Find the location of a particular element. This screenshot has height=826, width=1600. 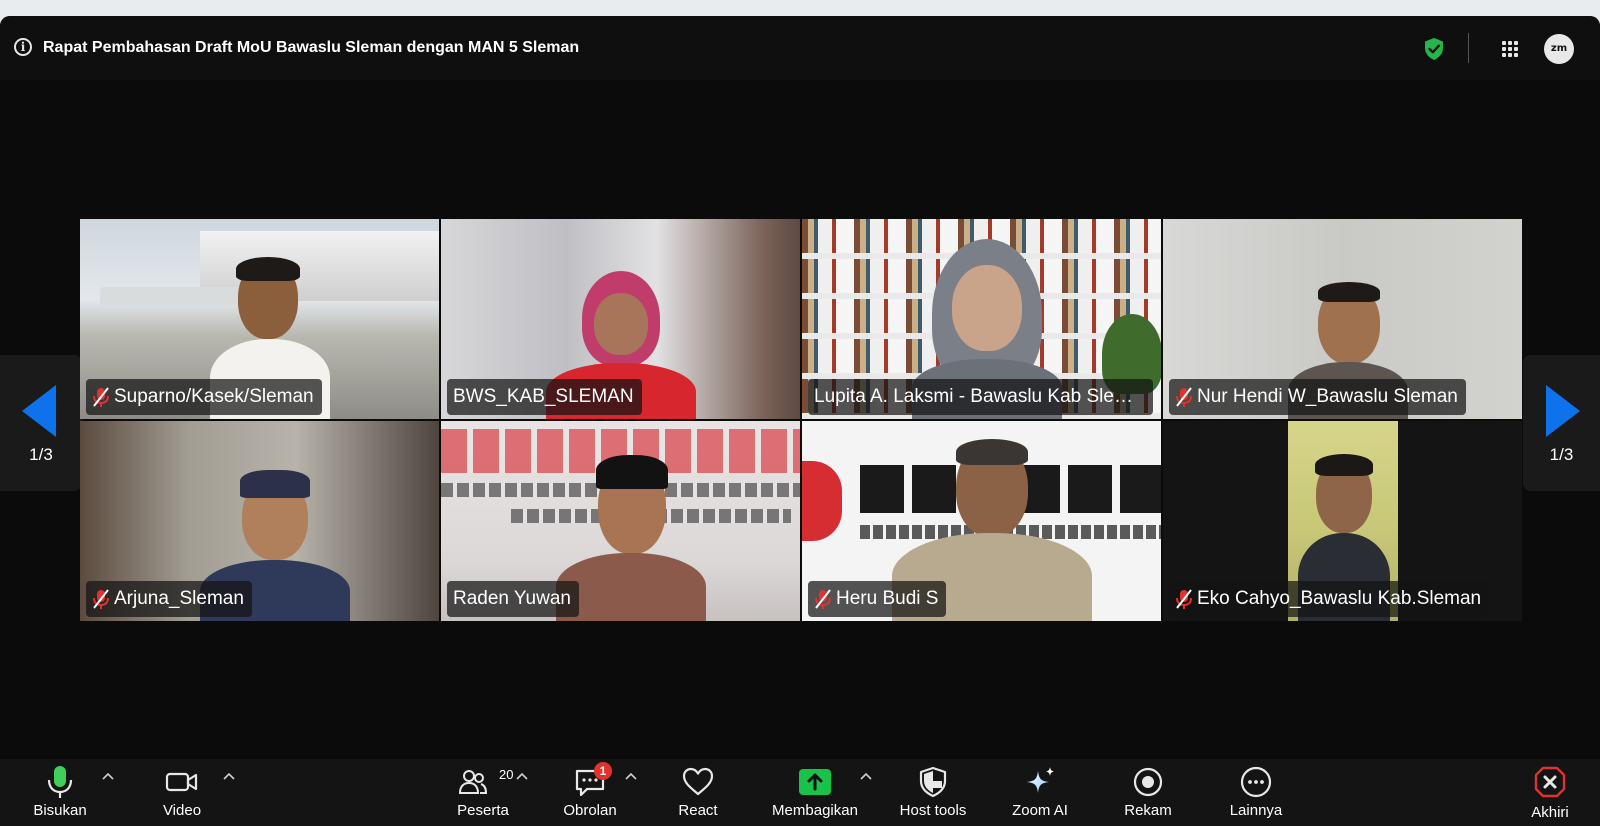

logo-red-shape is located at coordinates (822, 501).